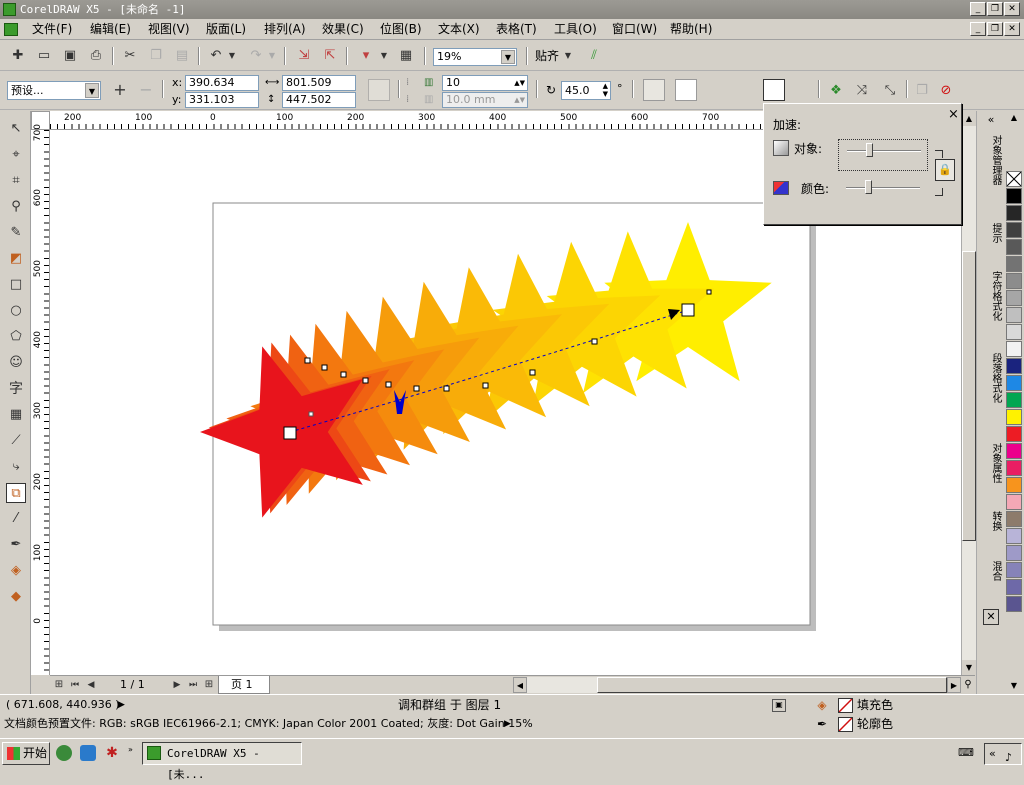 The height and width of the screenshot is (785, 1024). I want to click on color-slider-thumb, so click(869, 187).